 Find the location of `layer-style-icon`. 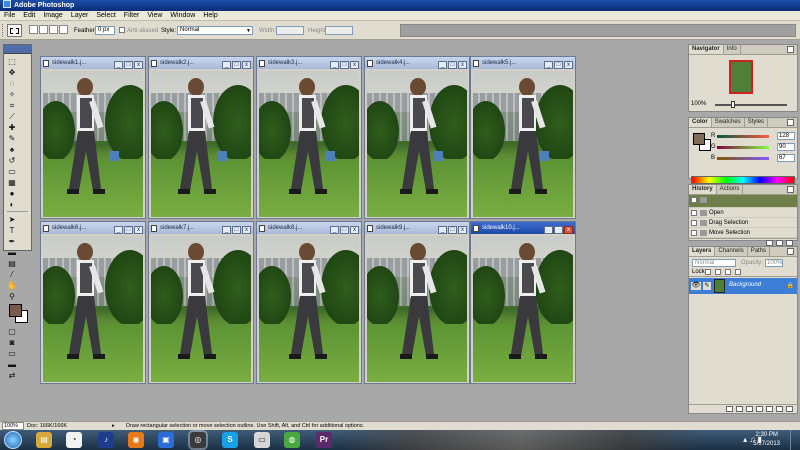

layer-style-icon is located at coordinates (739, 409).